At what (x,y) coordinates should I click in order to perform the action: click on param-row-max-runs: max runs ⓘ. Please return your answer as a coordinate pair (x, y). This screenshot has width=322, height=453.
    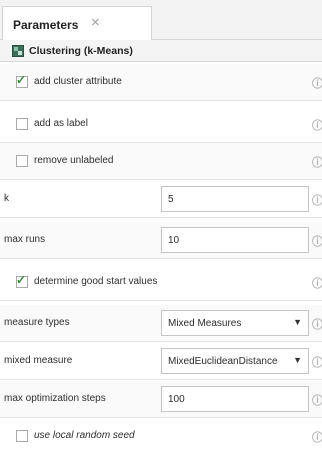
    Looking at the image, I should click on (161, 240).